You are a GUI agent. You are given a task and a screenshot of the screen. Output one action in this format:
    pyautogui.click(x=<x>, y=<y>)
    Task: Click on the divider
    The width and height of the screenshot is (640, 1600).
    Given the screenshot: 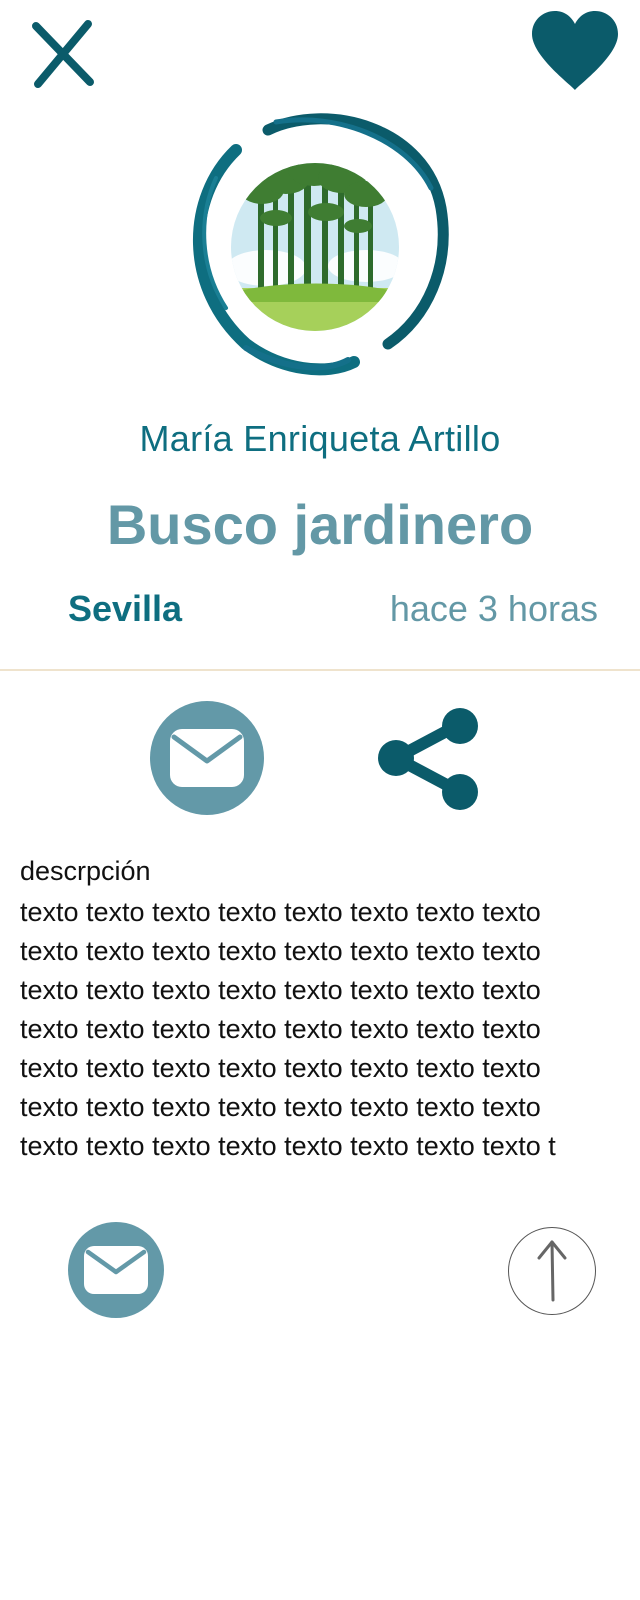 What is the action you would take?
    pyautogui.click(x=320, y=670)
    